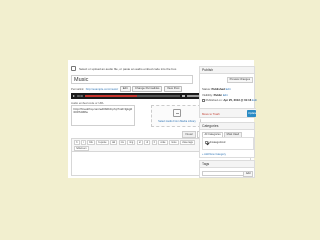 The height and width of the screenshot is (240, 320). I want to click on visibility-line: Visibility: Public Edit, so click(215, 95).